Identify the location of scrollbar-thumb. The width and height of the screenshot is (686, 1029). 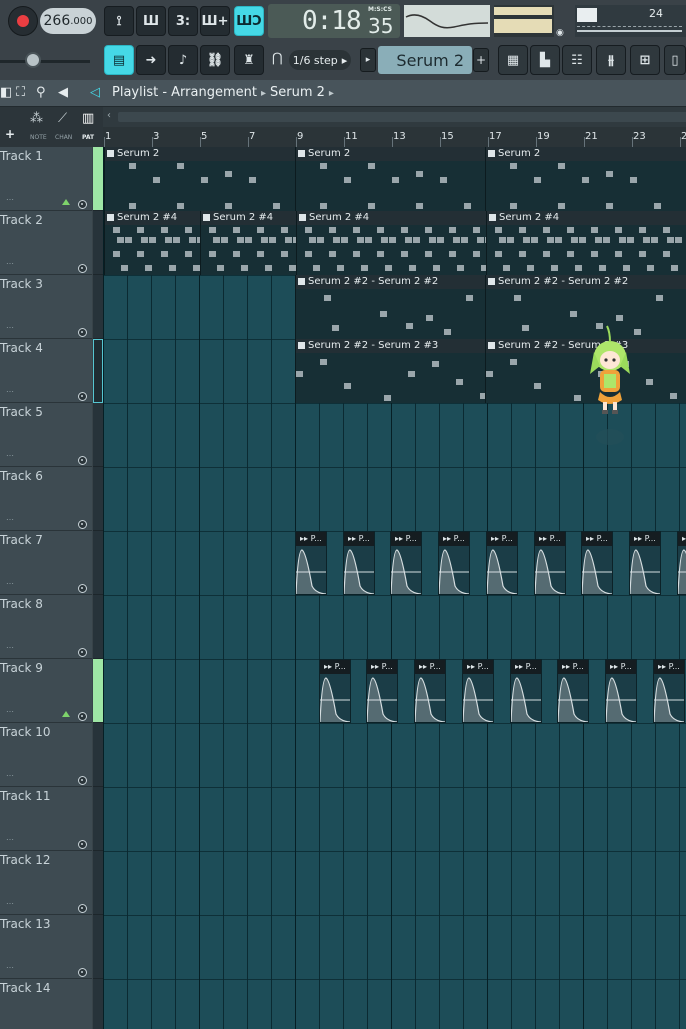
(402, 117).